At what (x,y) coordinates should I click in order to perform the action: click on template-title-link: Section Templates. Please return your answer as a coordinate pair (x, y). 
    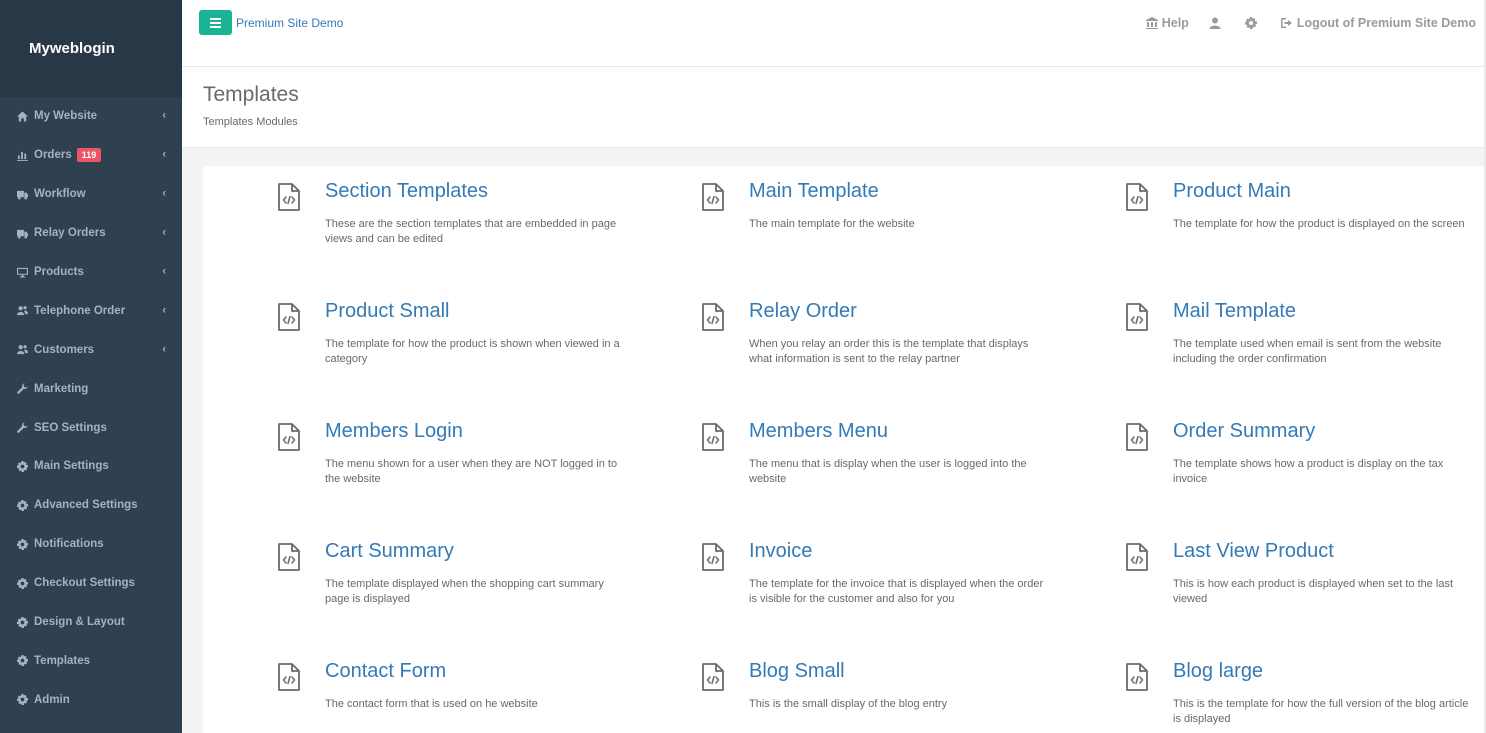
    Looking at the image, I should click on (406, 191).